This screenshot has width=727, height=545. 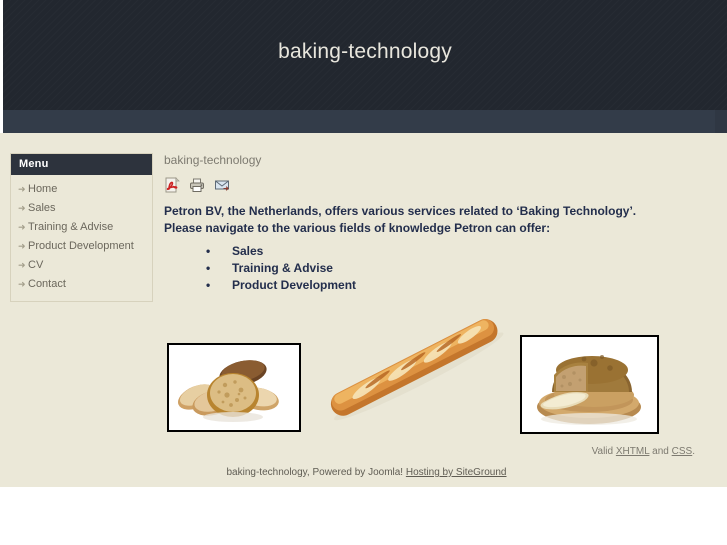 I want to click on menu-list-item: ➜ Home, so click(x=81, y=189).